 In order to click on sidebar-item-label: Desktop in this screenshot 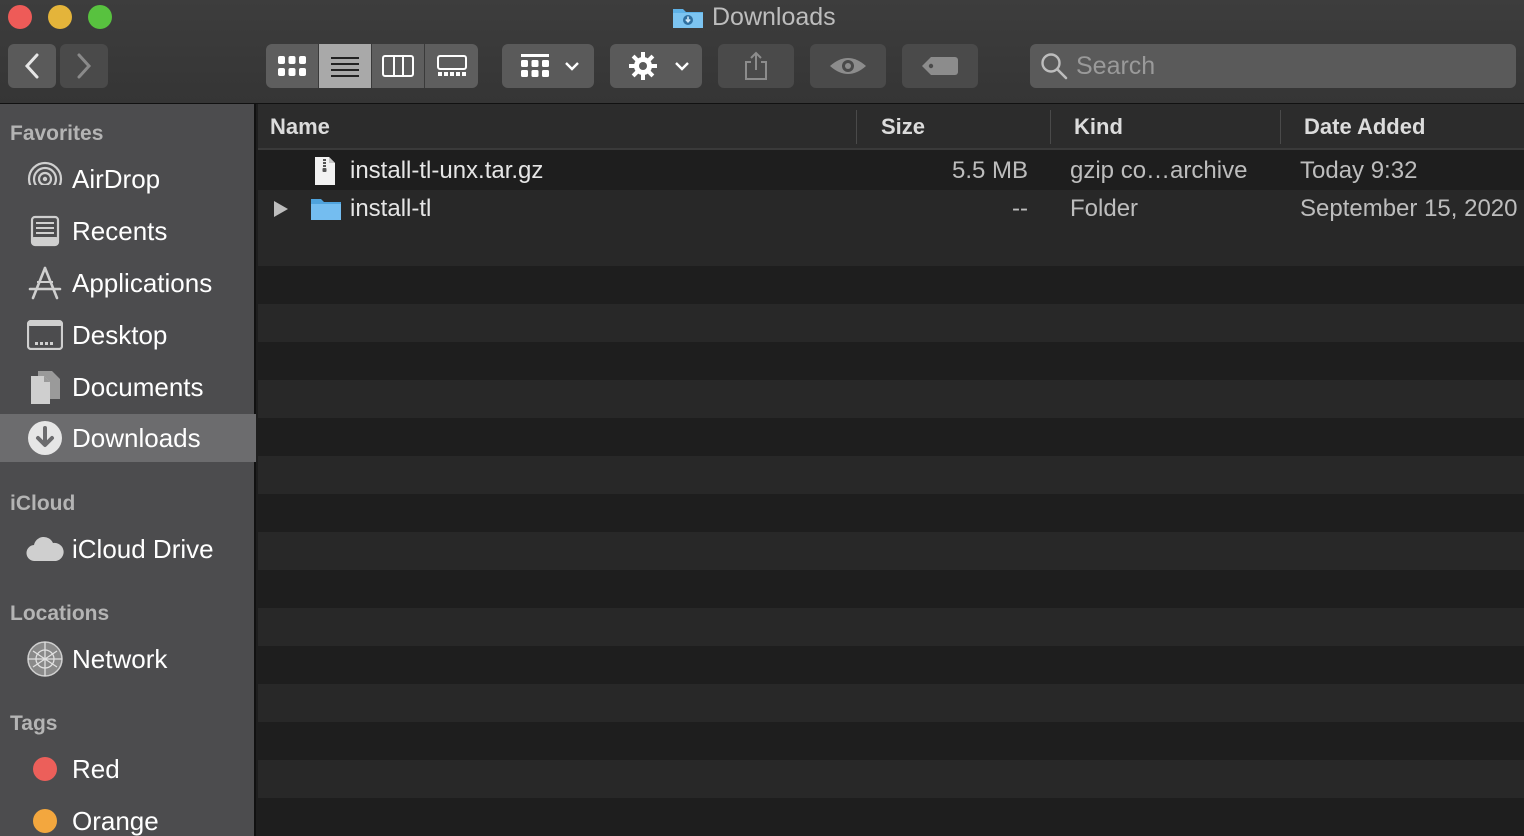, I will do `click(120, 334)`.